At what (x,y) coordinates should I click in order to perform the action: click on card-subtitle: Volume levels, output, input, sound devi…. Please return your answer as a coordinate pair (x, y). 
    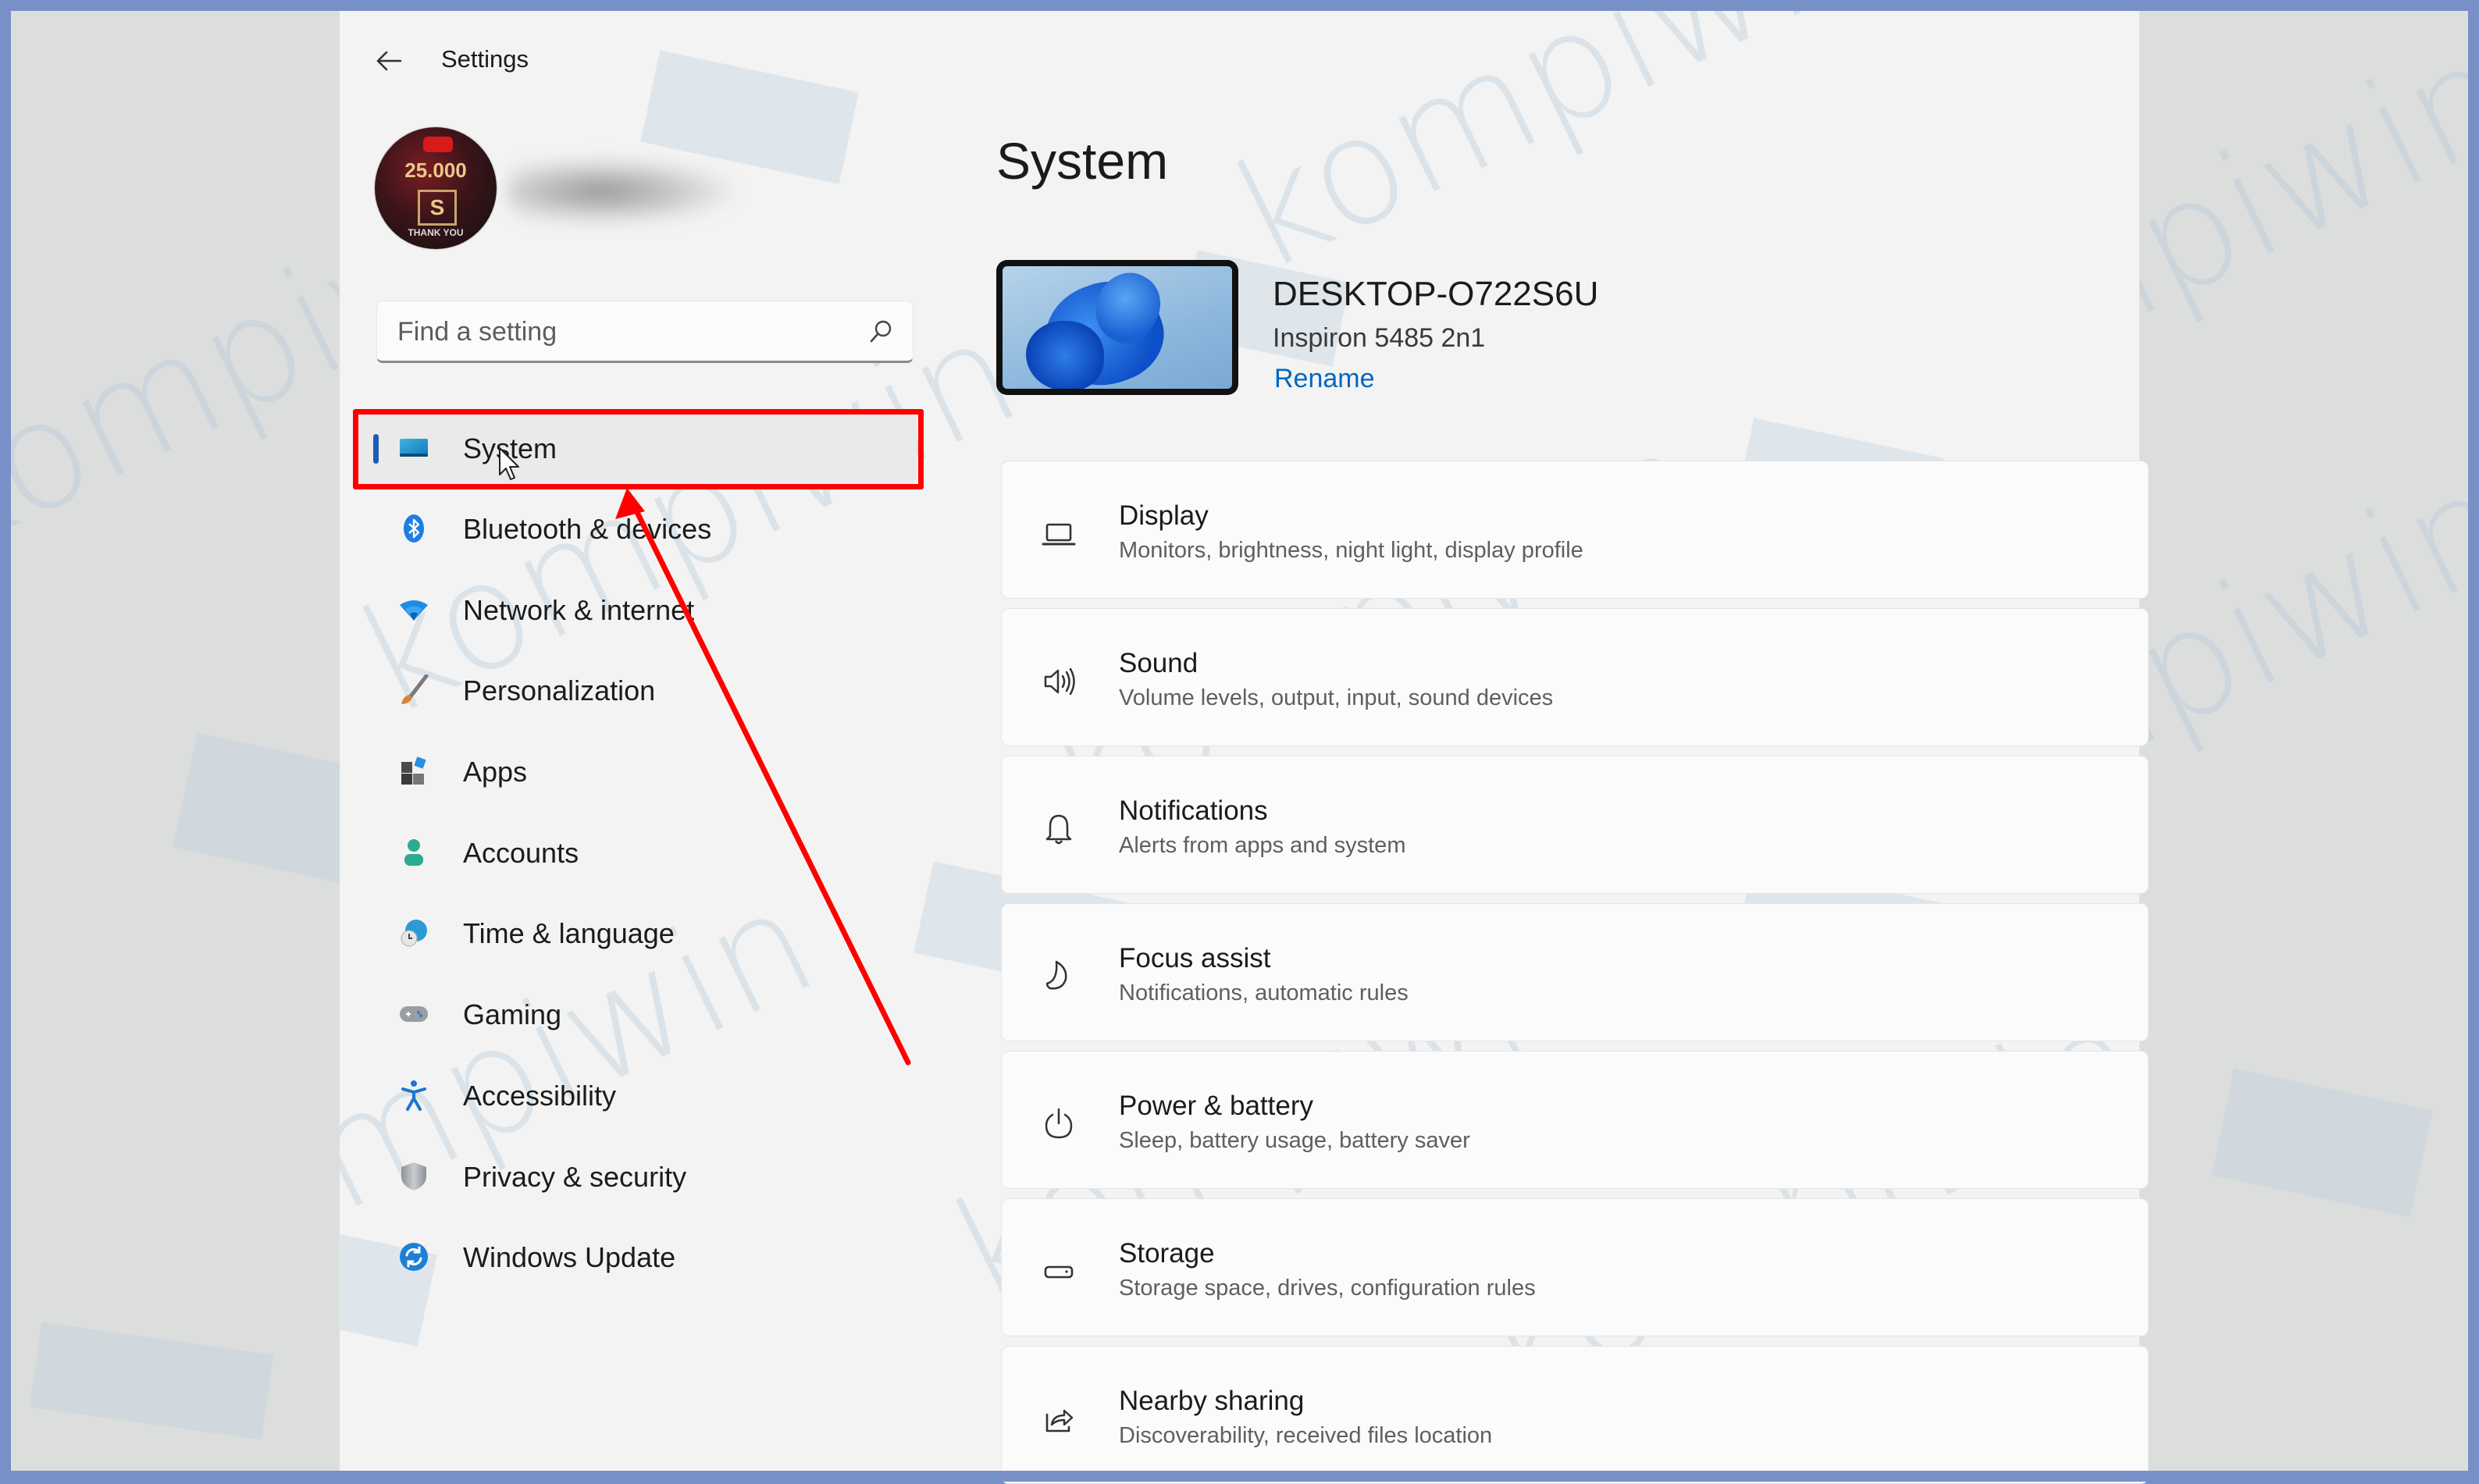
    Looking at the image, I should click on (1337, 697).